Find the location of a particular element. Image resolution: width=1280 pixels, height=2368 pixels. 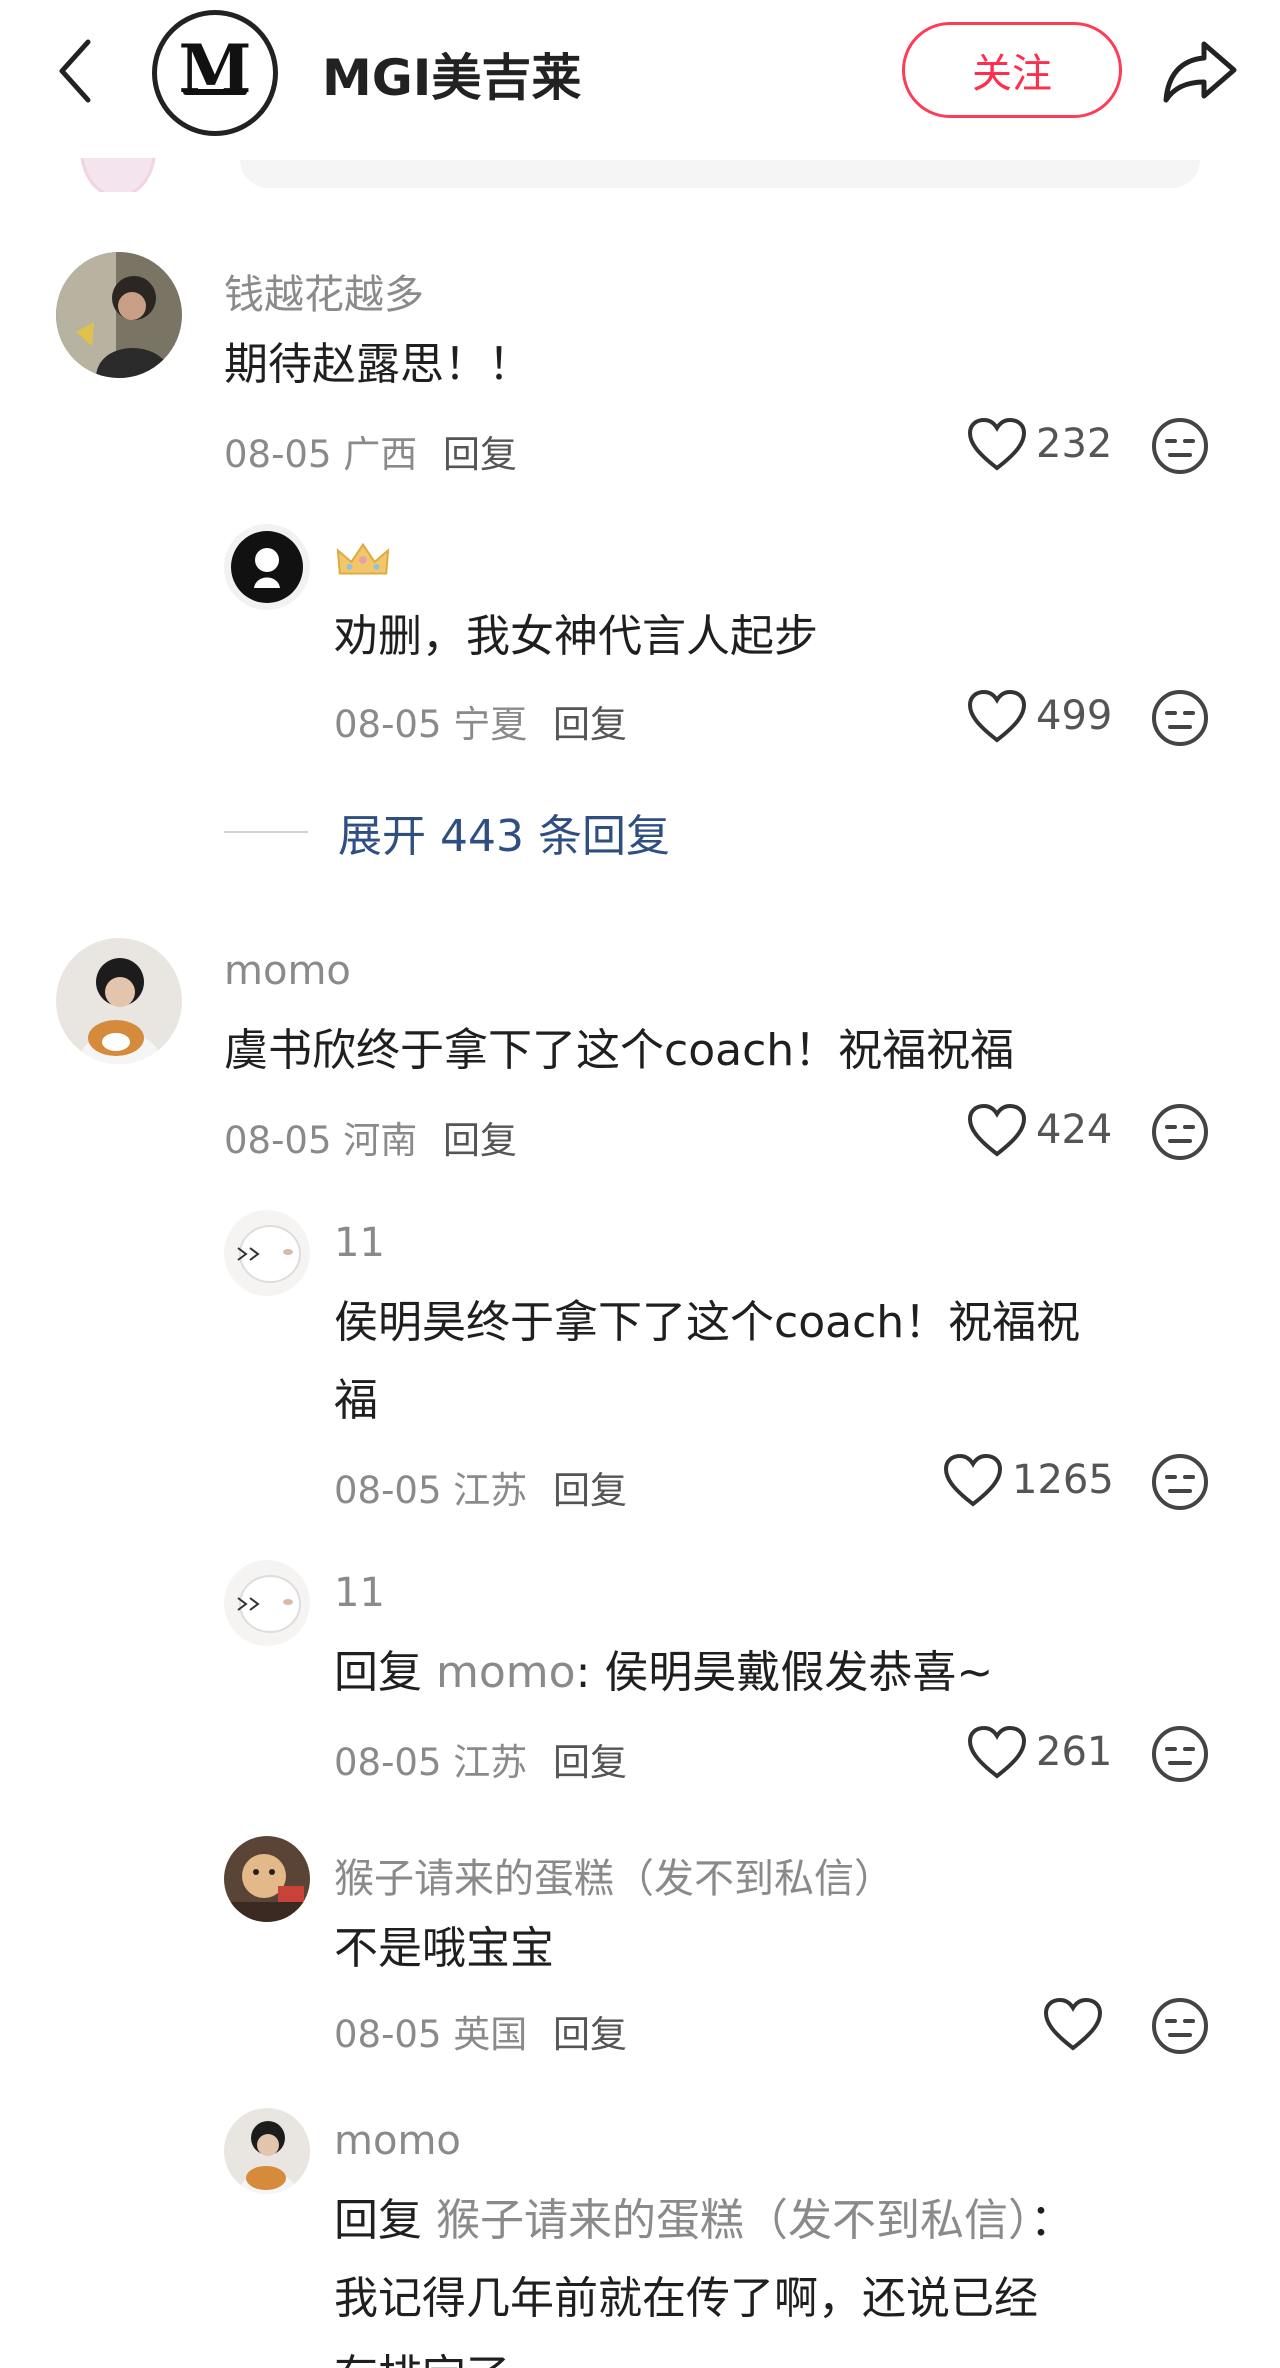

chevron-left-icon is located at coordinates (77, 71).